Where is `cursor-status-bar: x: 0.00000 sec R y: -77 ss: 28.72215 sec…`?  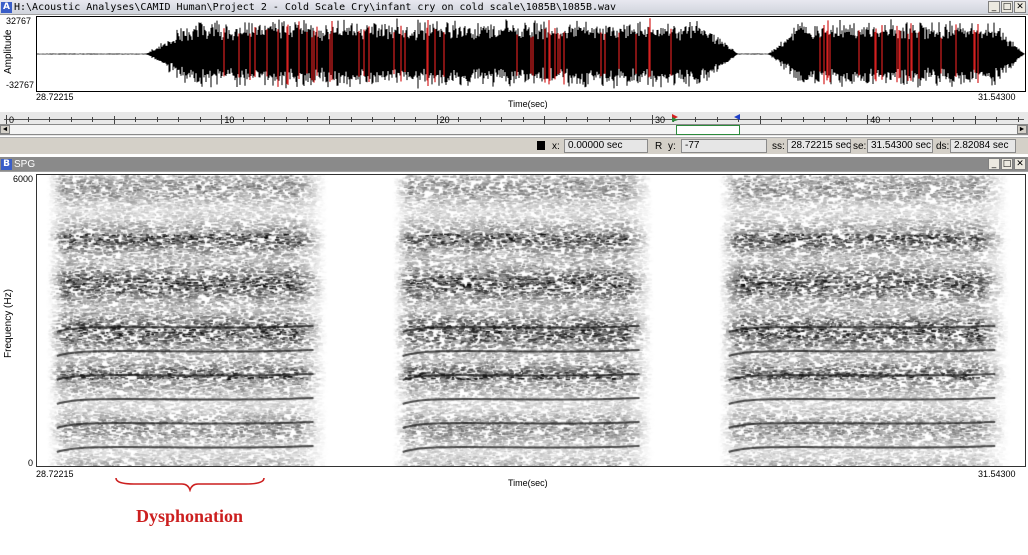 cursor-status-bar: x: 0.00000 sec R y: -77 ss: 28.72215 sec… is located at coordinates (514, 145).